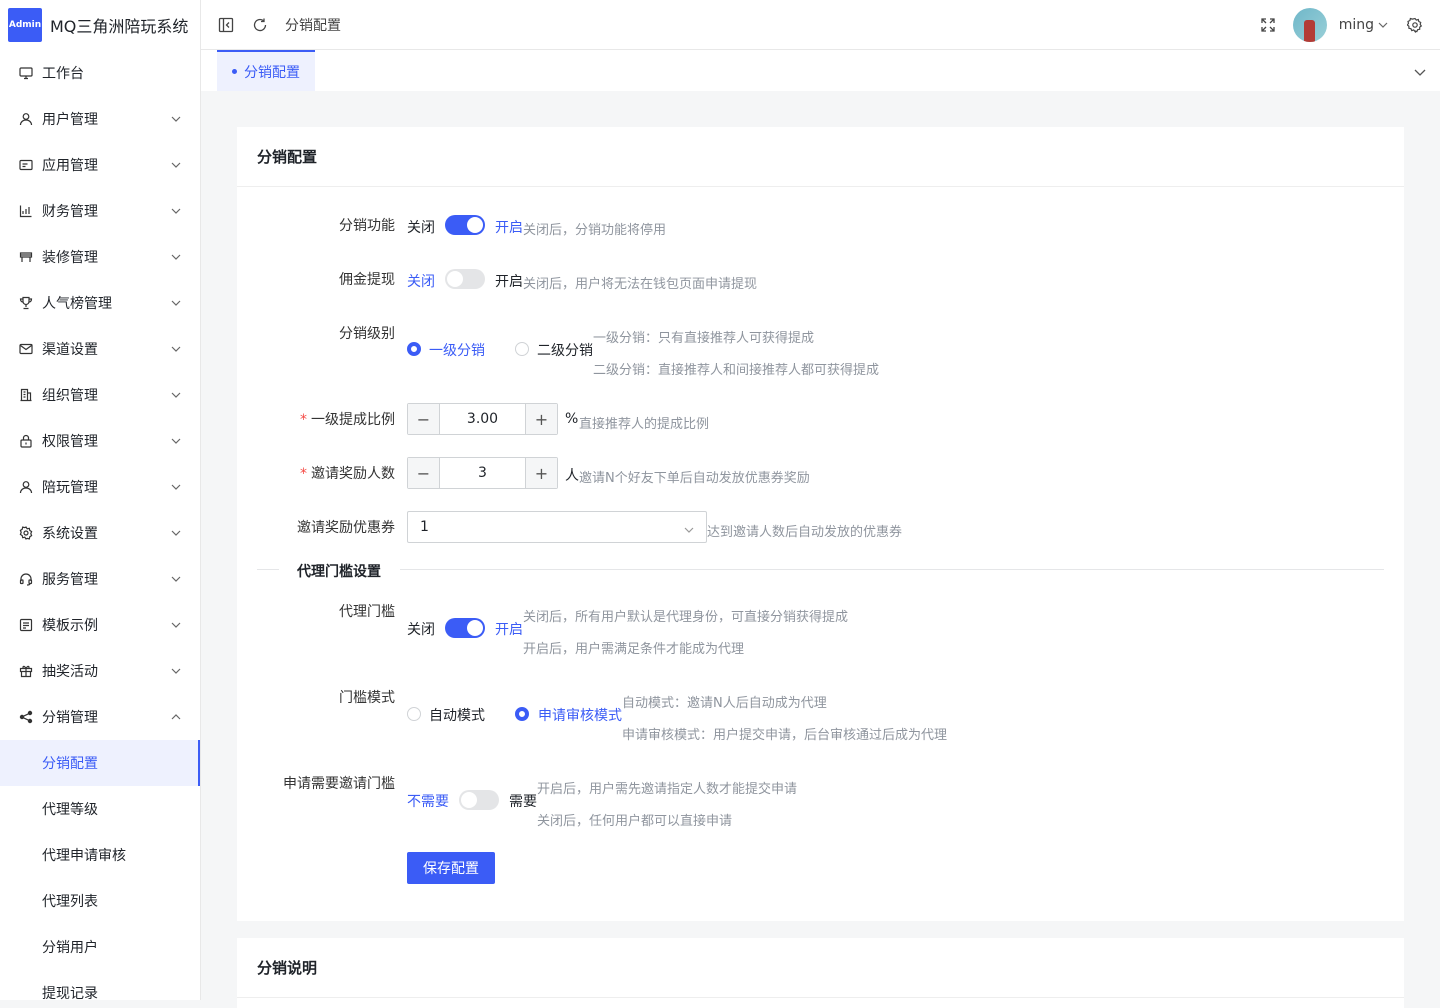 The image size is (1440, 1008). I want to click on info-card: 分销说明, so click(820, 973).